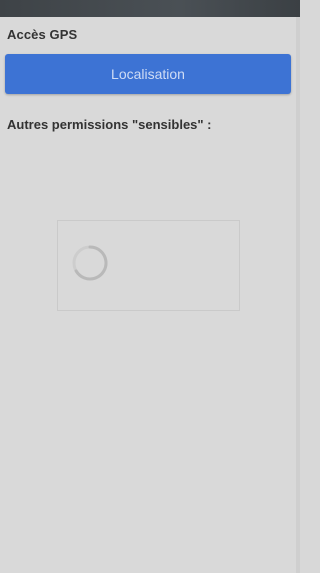  I want to click on other-permissions-label: Autres permissions "sensibles" :, so click(109, 124).